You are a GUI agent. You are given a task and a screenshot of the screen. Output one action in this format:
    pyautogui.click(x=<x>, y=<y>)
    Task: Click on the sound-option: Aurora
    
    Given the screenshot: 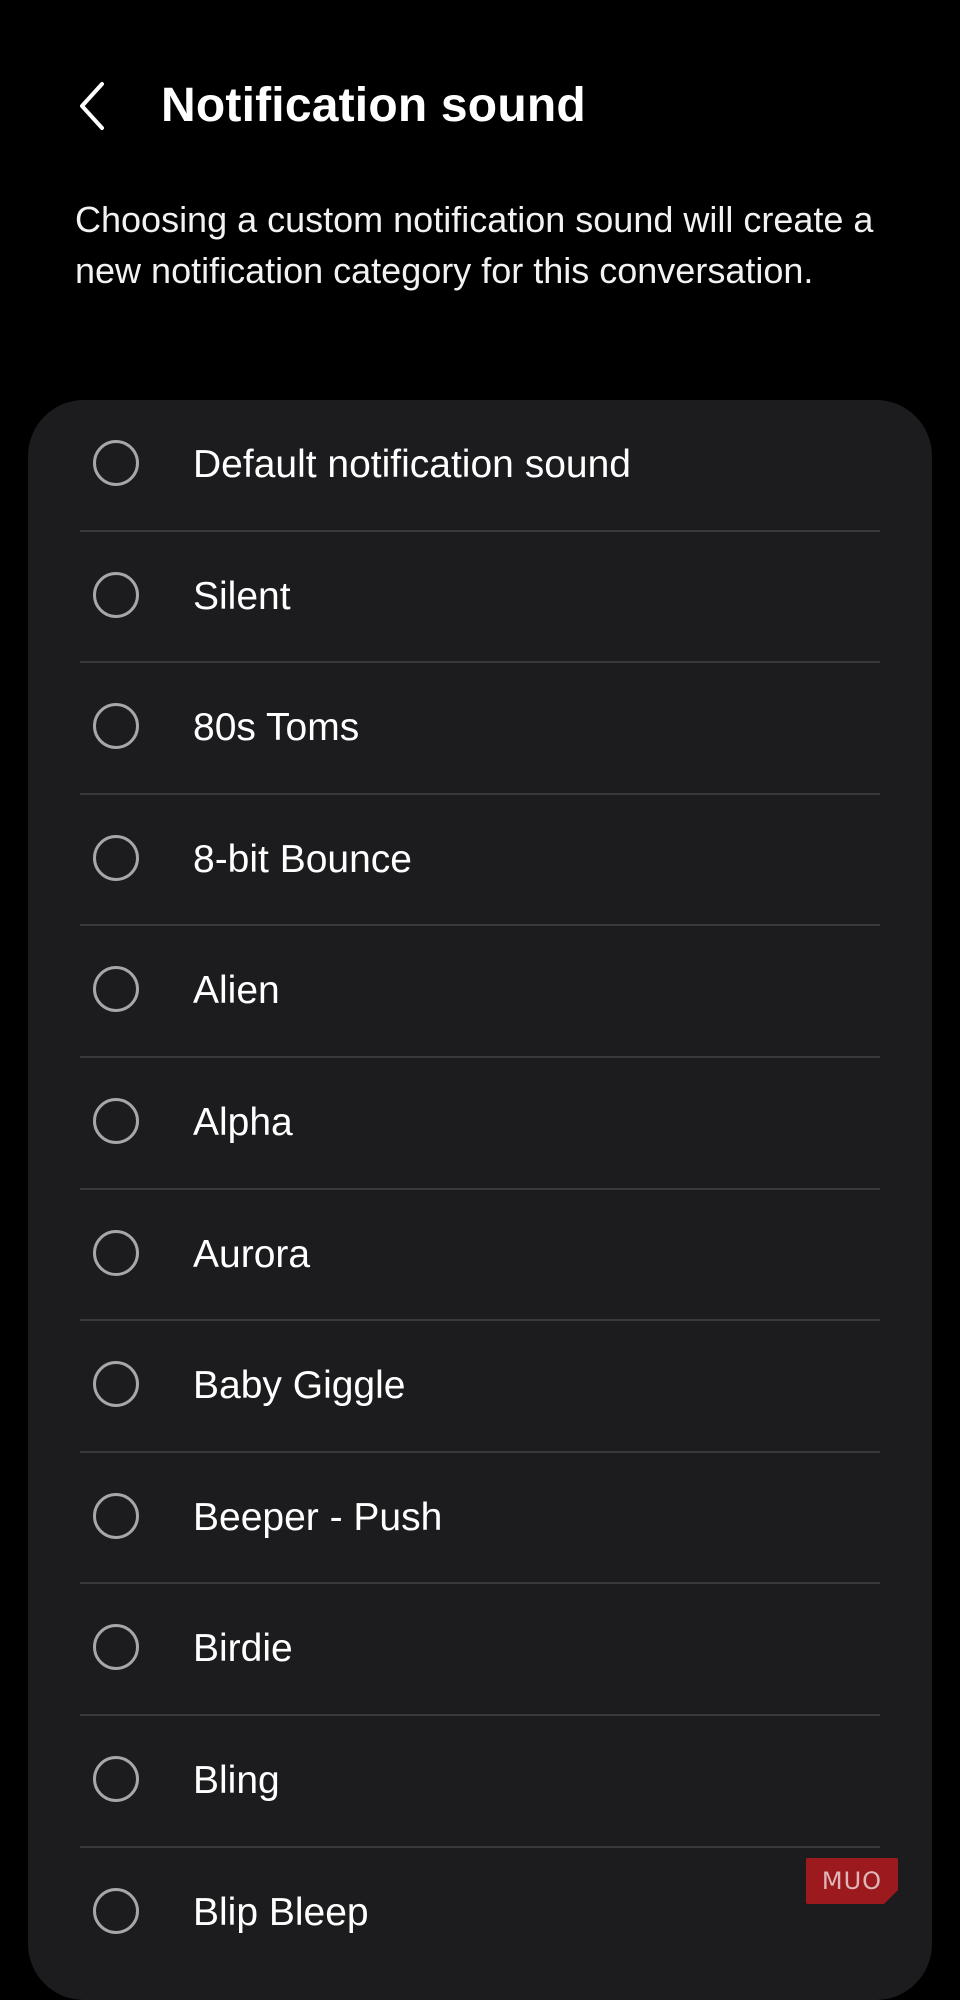 What is the action you would take?
    pyautogui.click(x=480, y=1256)
    